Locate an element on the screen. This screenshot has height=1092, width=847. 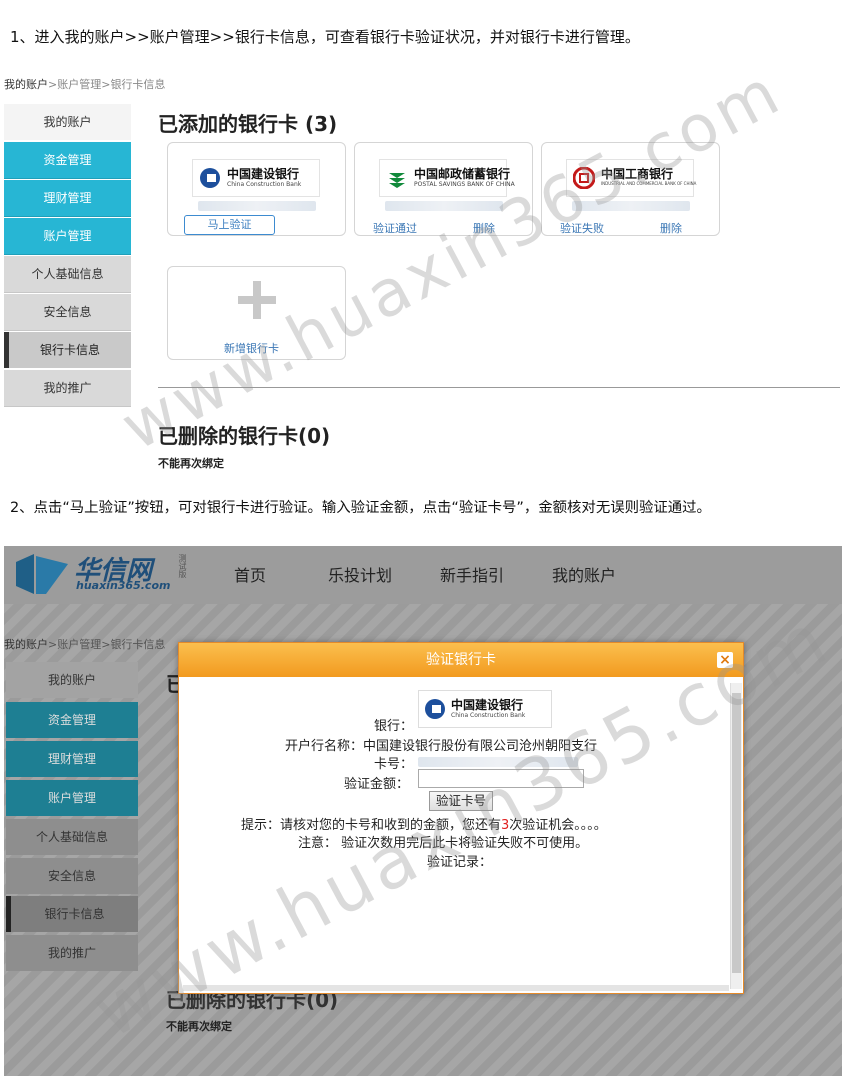
nav-plan: 乐投计划 is located at coordinates (360, 574).